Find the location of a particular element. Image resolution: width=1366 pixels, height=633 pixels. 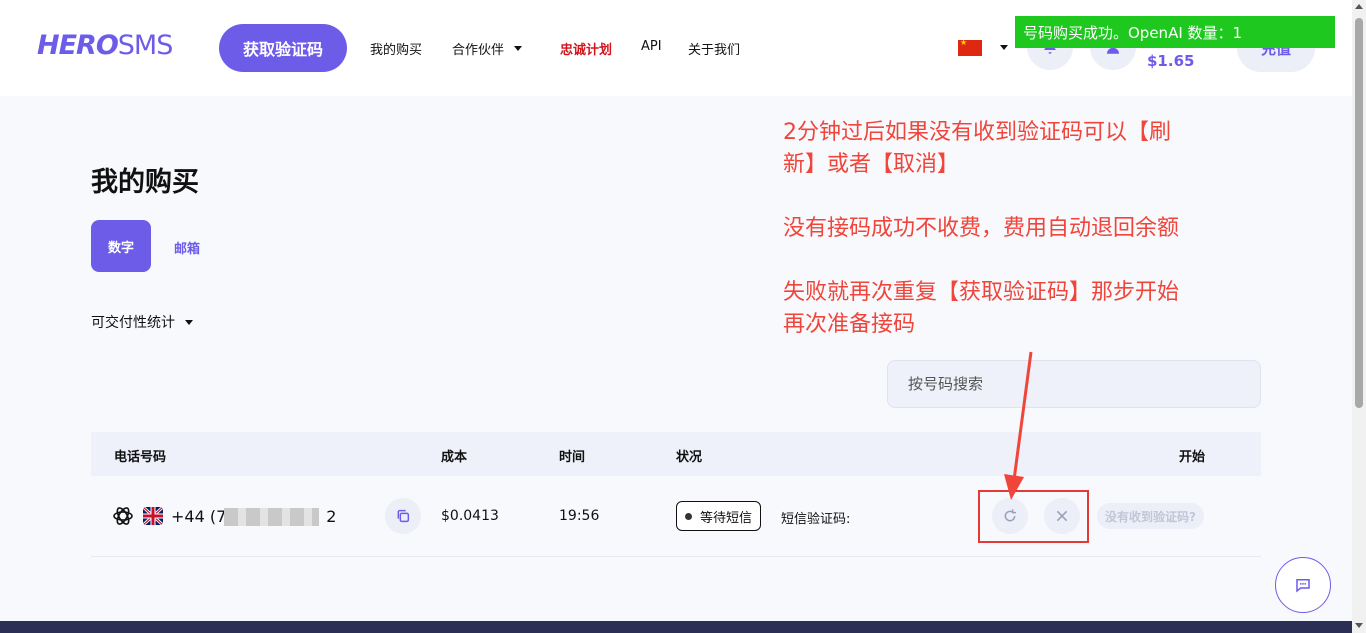

copy-number-button is located at coordinates (403, 516).